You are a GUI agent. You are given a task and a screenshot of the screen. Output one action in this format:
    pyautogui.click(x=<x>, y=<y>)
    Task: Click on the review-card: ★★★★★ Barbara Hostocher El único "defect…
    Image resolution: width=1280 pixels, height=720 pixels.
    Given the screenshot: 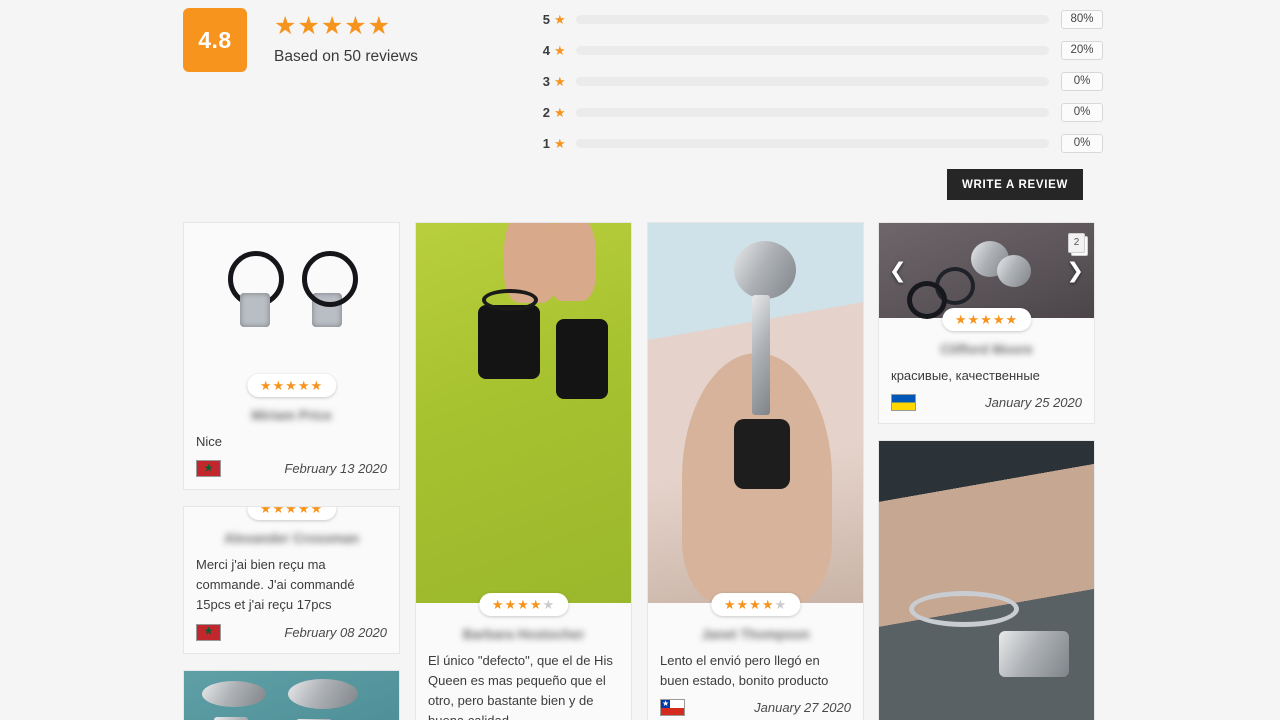 What is the action you would take?
    pyautogui.click(x=523, y=471)
    